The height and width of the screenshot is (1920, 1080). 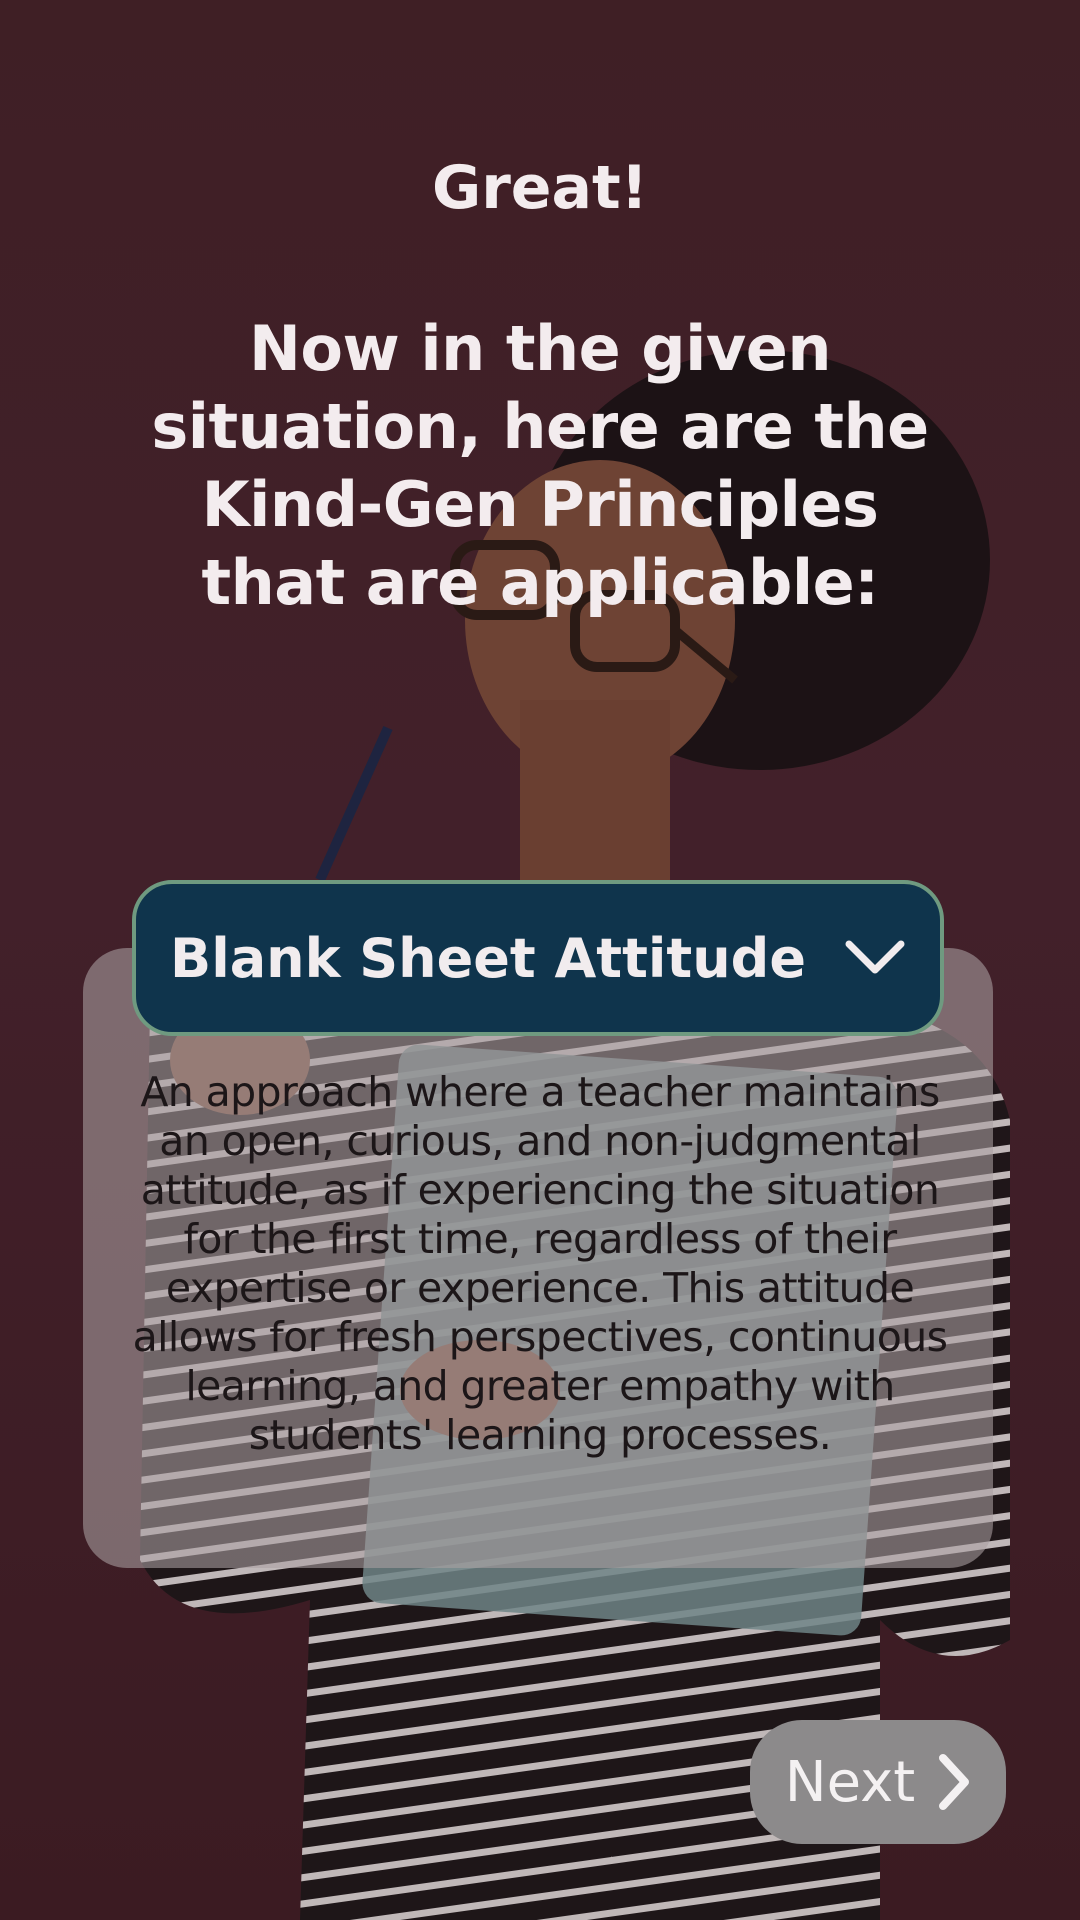 What do you see at coordinates (850, 1782) in the screenshot?
I see `next-button-label: Next` at bounding box center [850, 1782].